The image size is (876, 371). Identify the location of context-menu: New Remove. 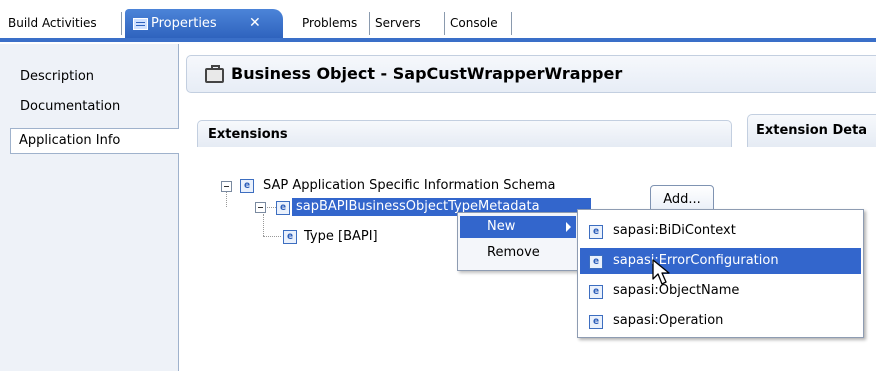
(518, 241).